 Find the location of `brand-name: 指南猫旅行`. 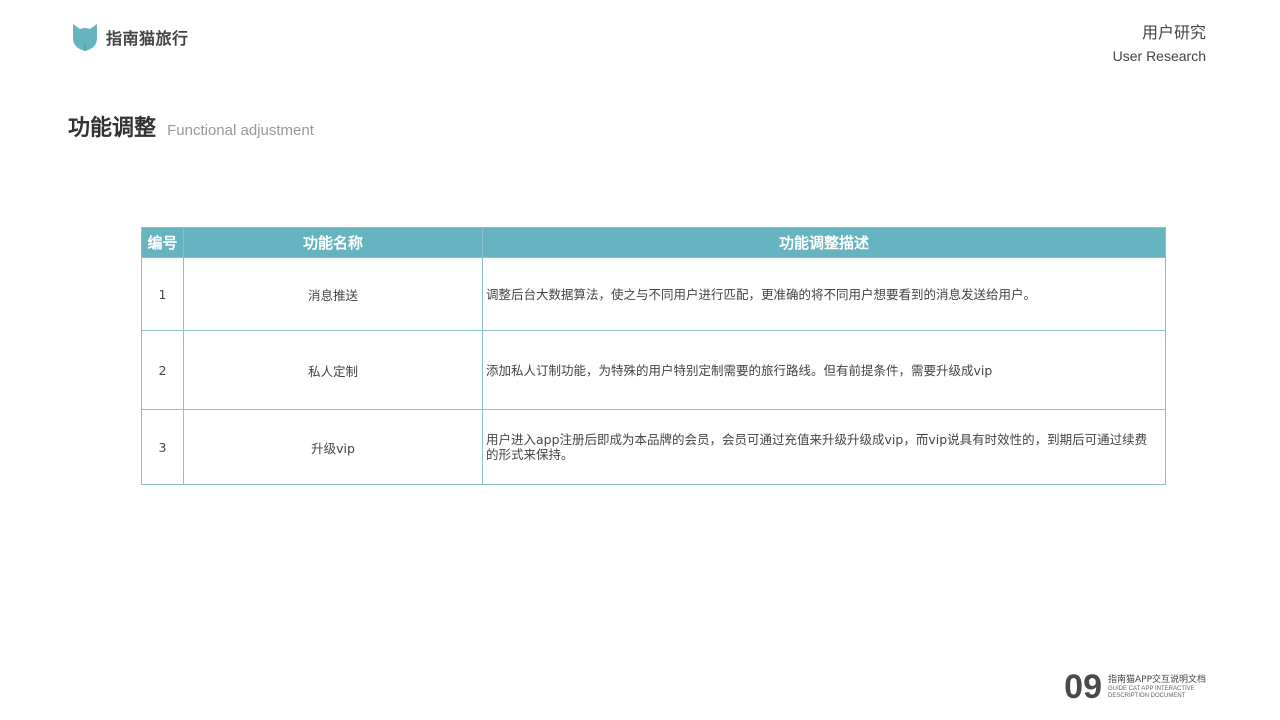

brand-name: 指南猫旅行 is located at coordinates (147, 38).